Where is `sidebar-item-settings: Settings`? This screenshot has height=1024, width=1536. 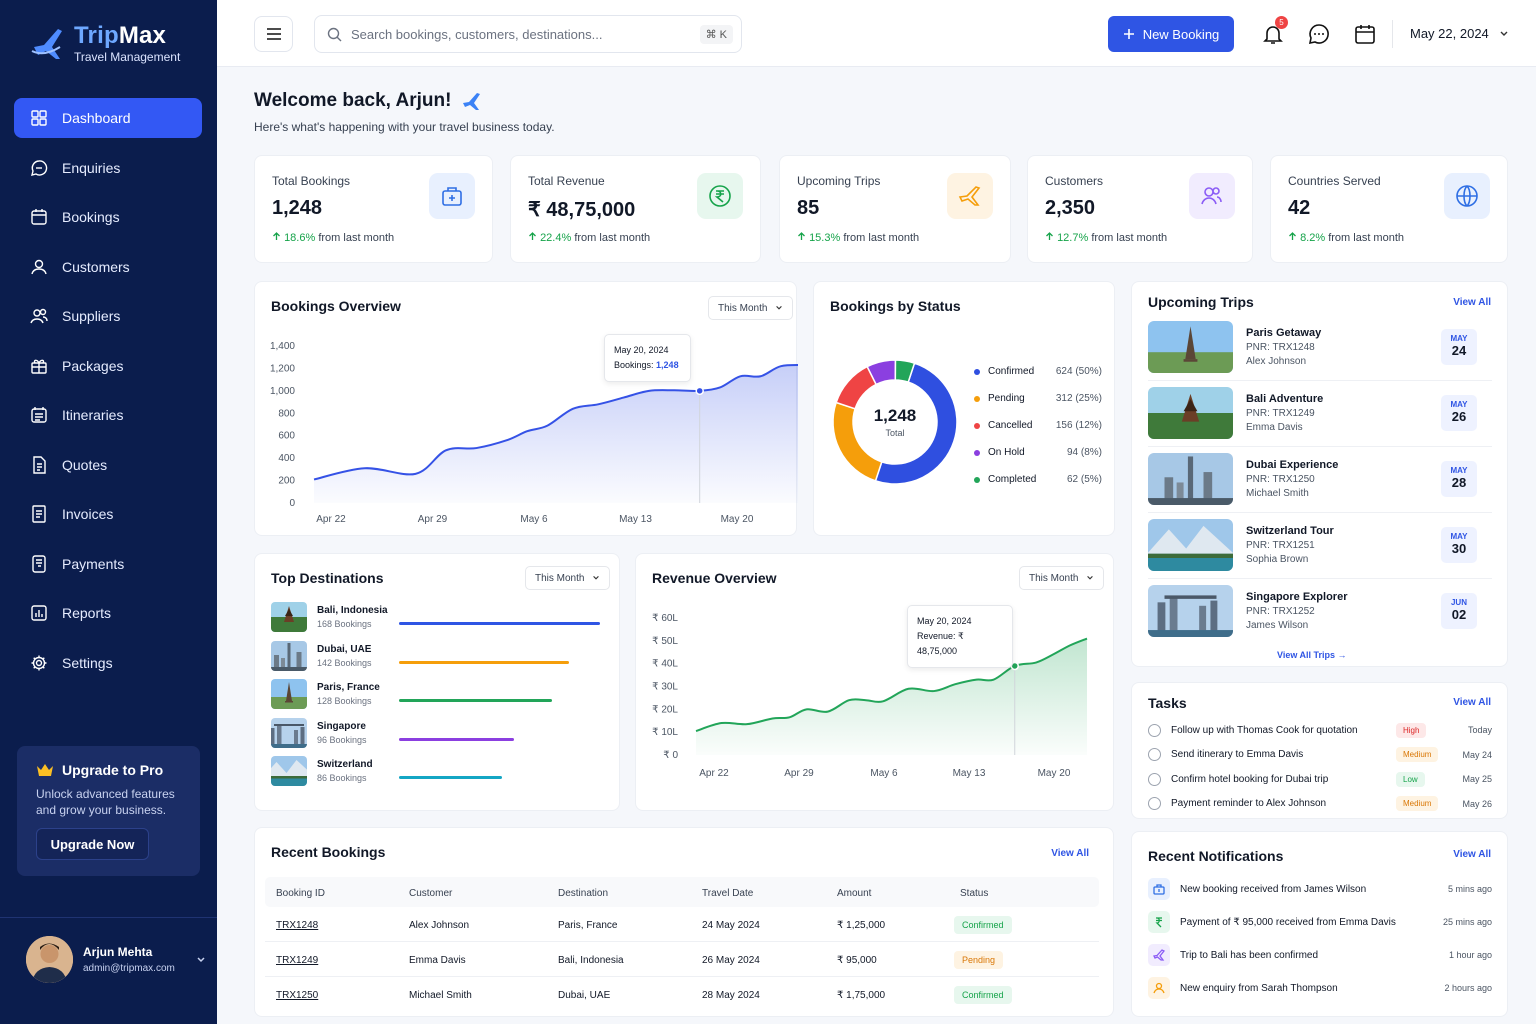 sidebar-item-settings: Settings is located at coordinates (108, 663).